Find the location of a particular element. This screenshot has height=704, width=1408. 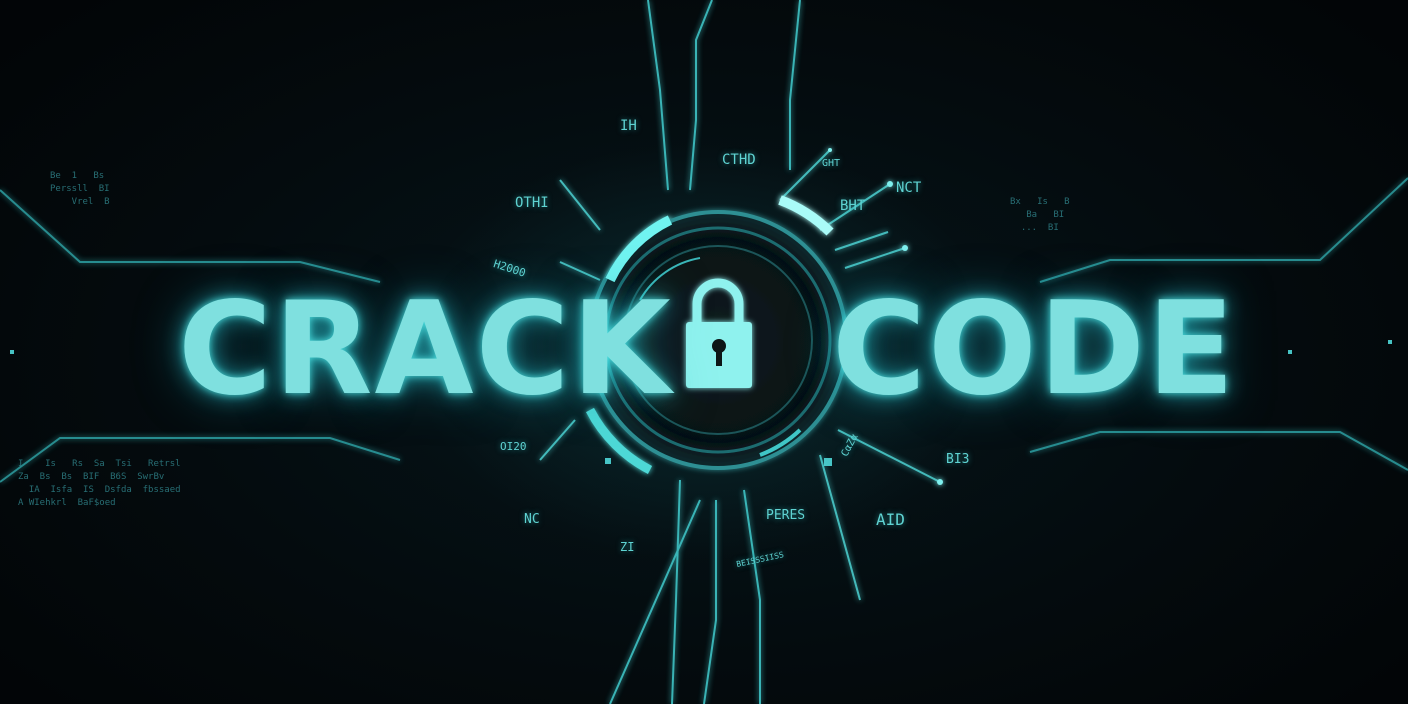

ring-label-oi20: OI20 is located at coordinates (513, 446).